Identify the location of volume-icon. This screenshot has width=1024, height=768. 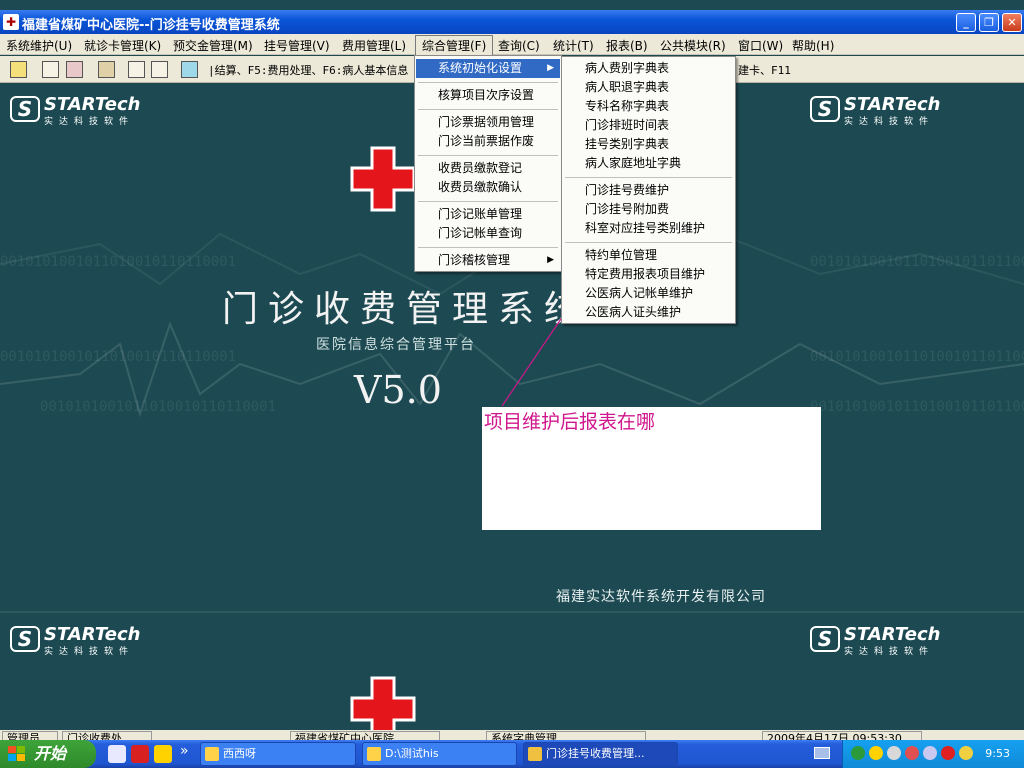
(912, 753).